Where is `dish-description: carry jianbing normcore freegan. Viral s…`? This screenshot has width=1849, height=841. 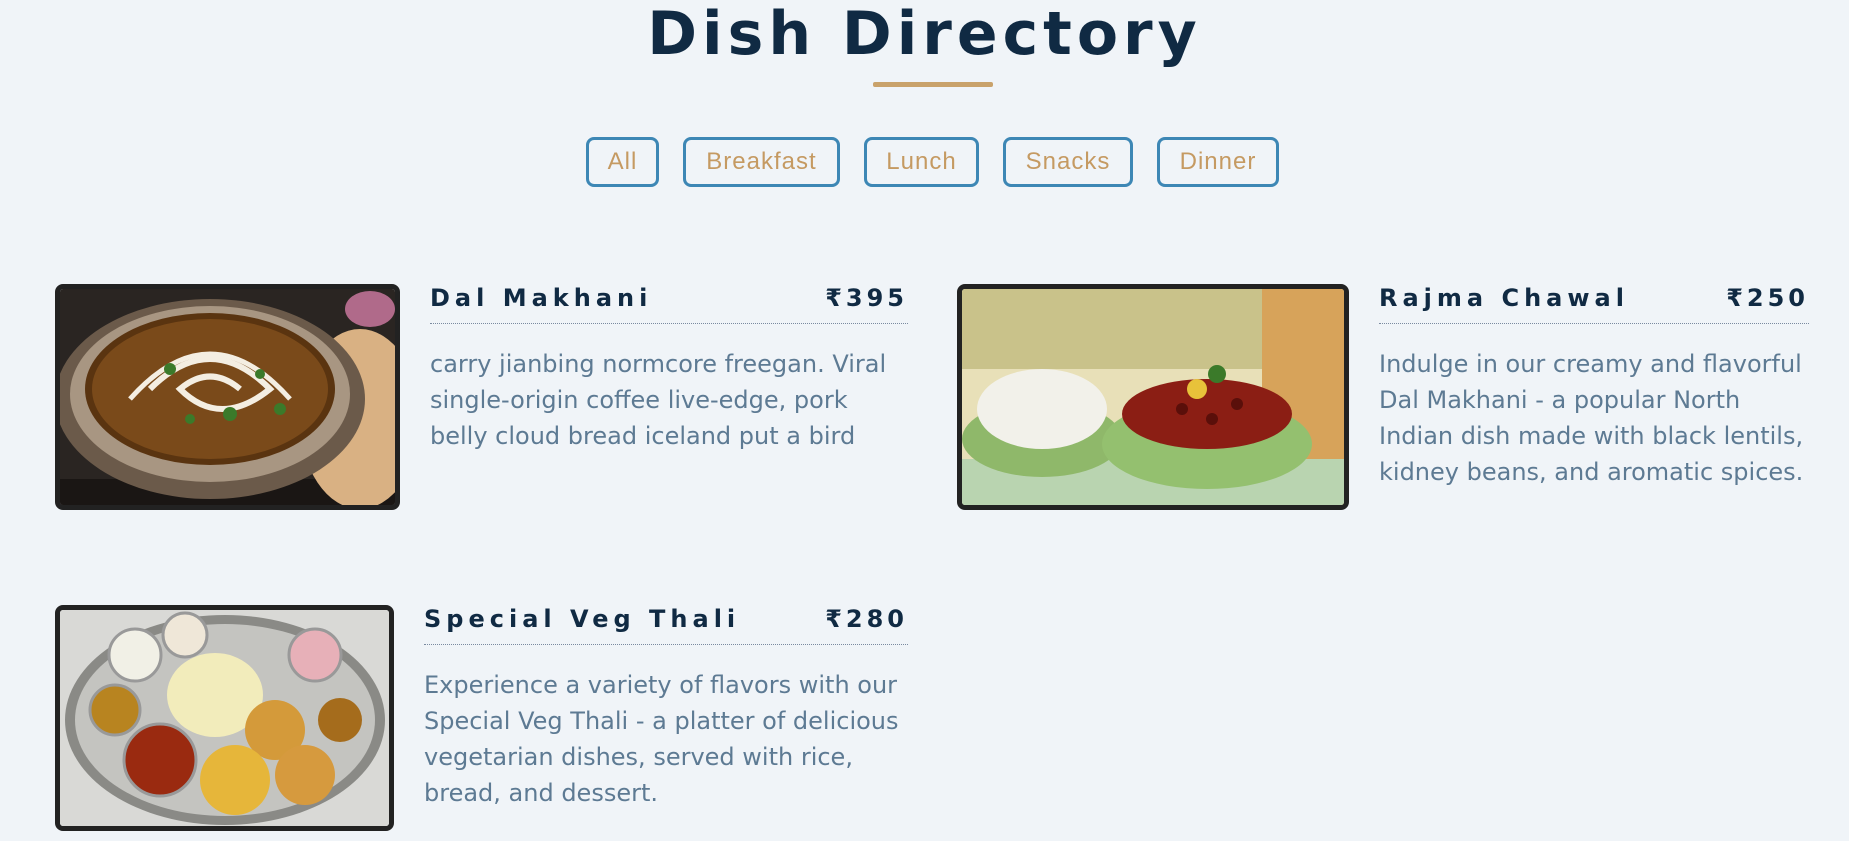 dish-description: carry jianbing normcore freegan. Viral s… is located at coordinates (658, 400).